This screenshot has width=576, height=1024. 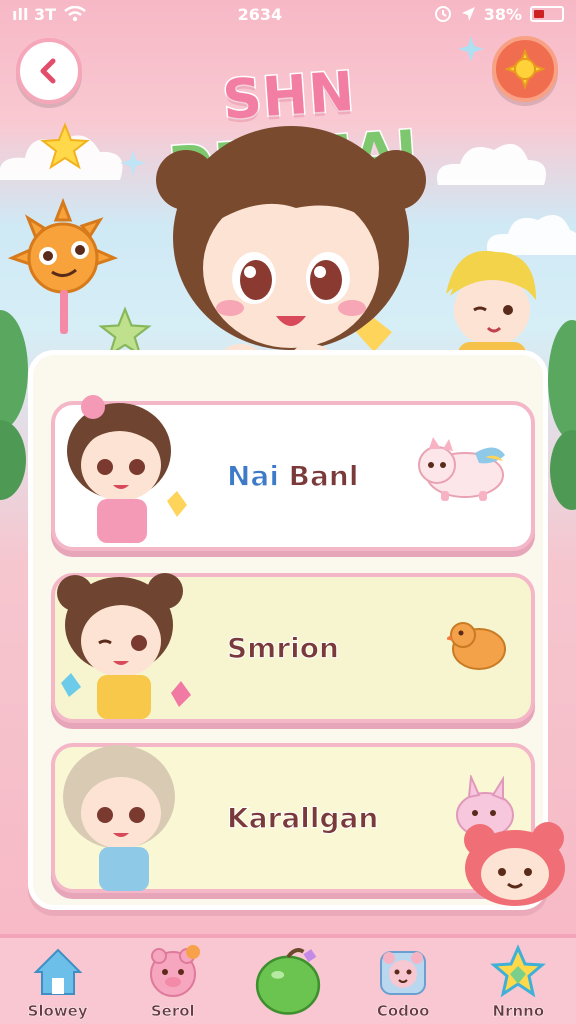 I want to click on status-right: 38%, so click(x=499, y=14).